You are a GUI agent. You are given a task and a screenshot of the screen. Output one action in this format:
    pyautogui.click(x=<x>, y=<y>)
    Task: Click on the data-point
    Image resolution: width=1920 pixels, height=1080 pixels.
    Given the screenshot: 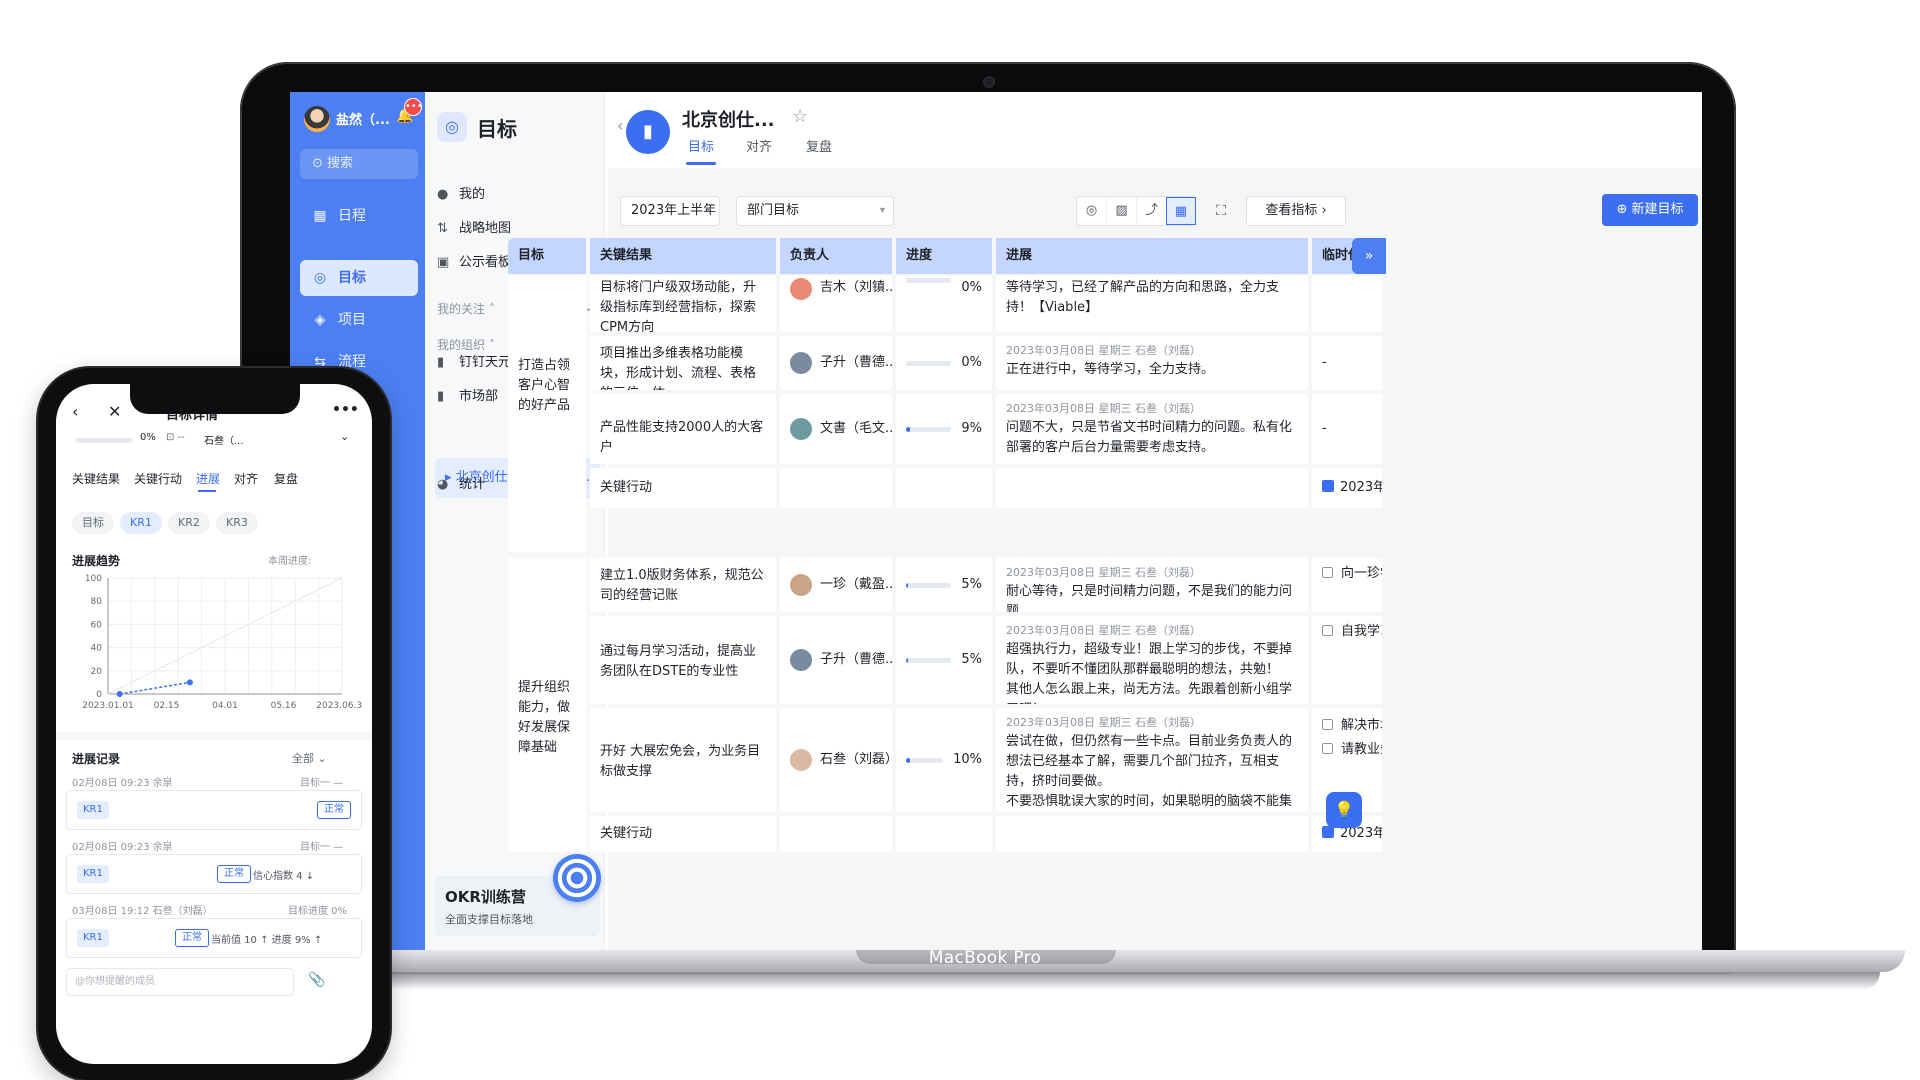 What is the action you would take?
    pyautogui.click(x=189, y=682)
    